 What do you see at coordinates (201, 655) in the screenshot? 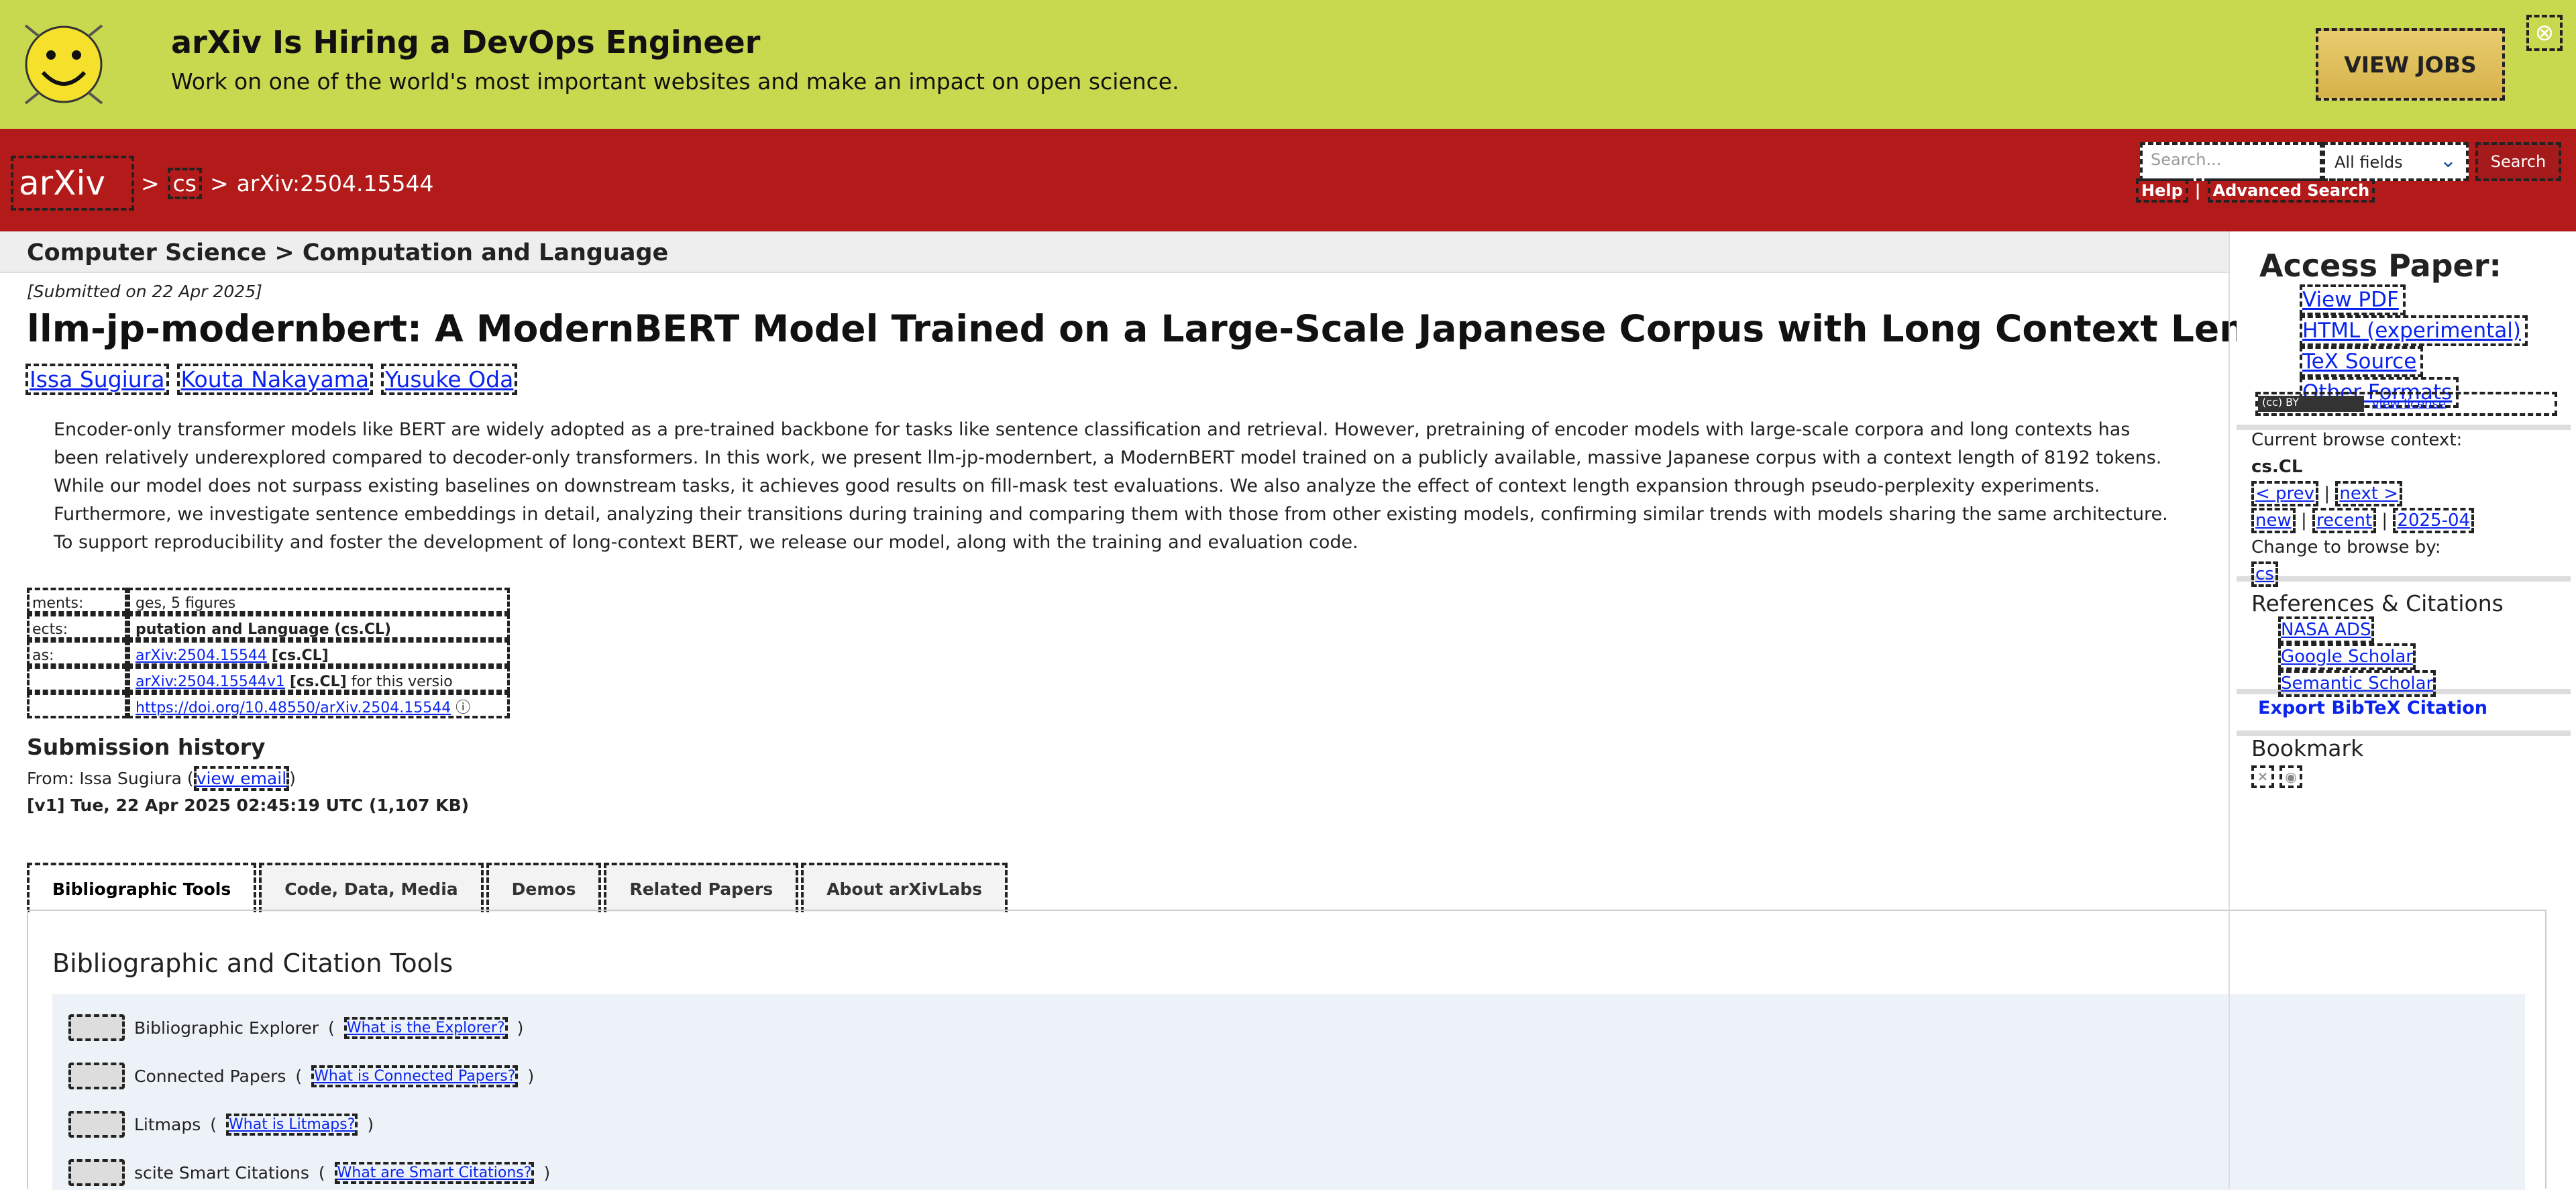
I see `cite-link: arXiv:2504.15544` at bounding box center [201, 655].